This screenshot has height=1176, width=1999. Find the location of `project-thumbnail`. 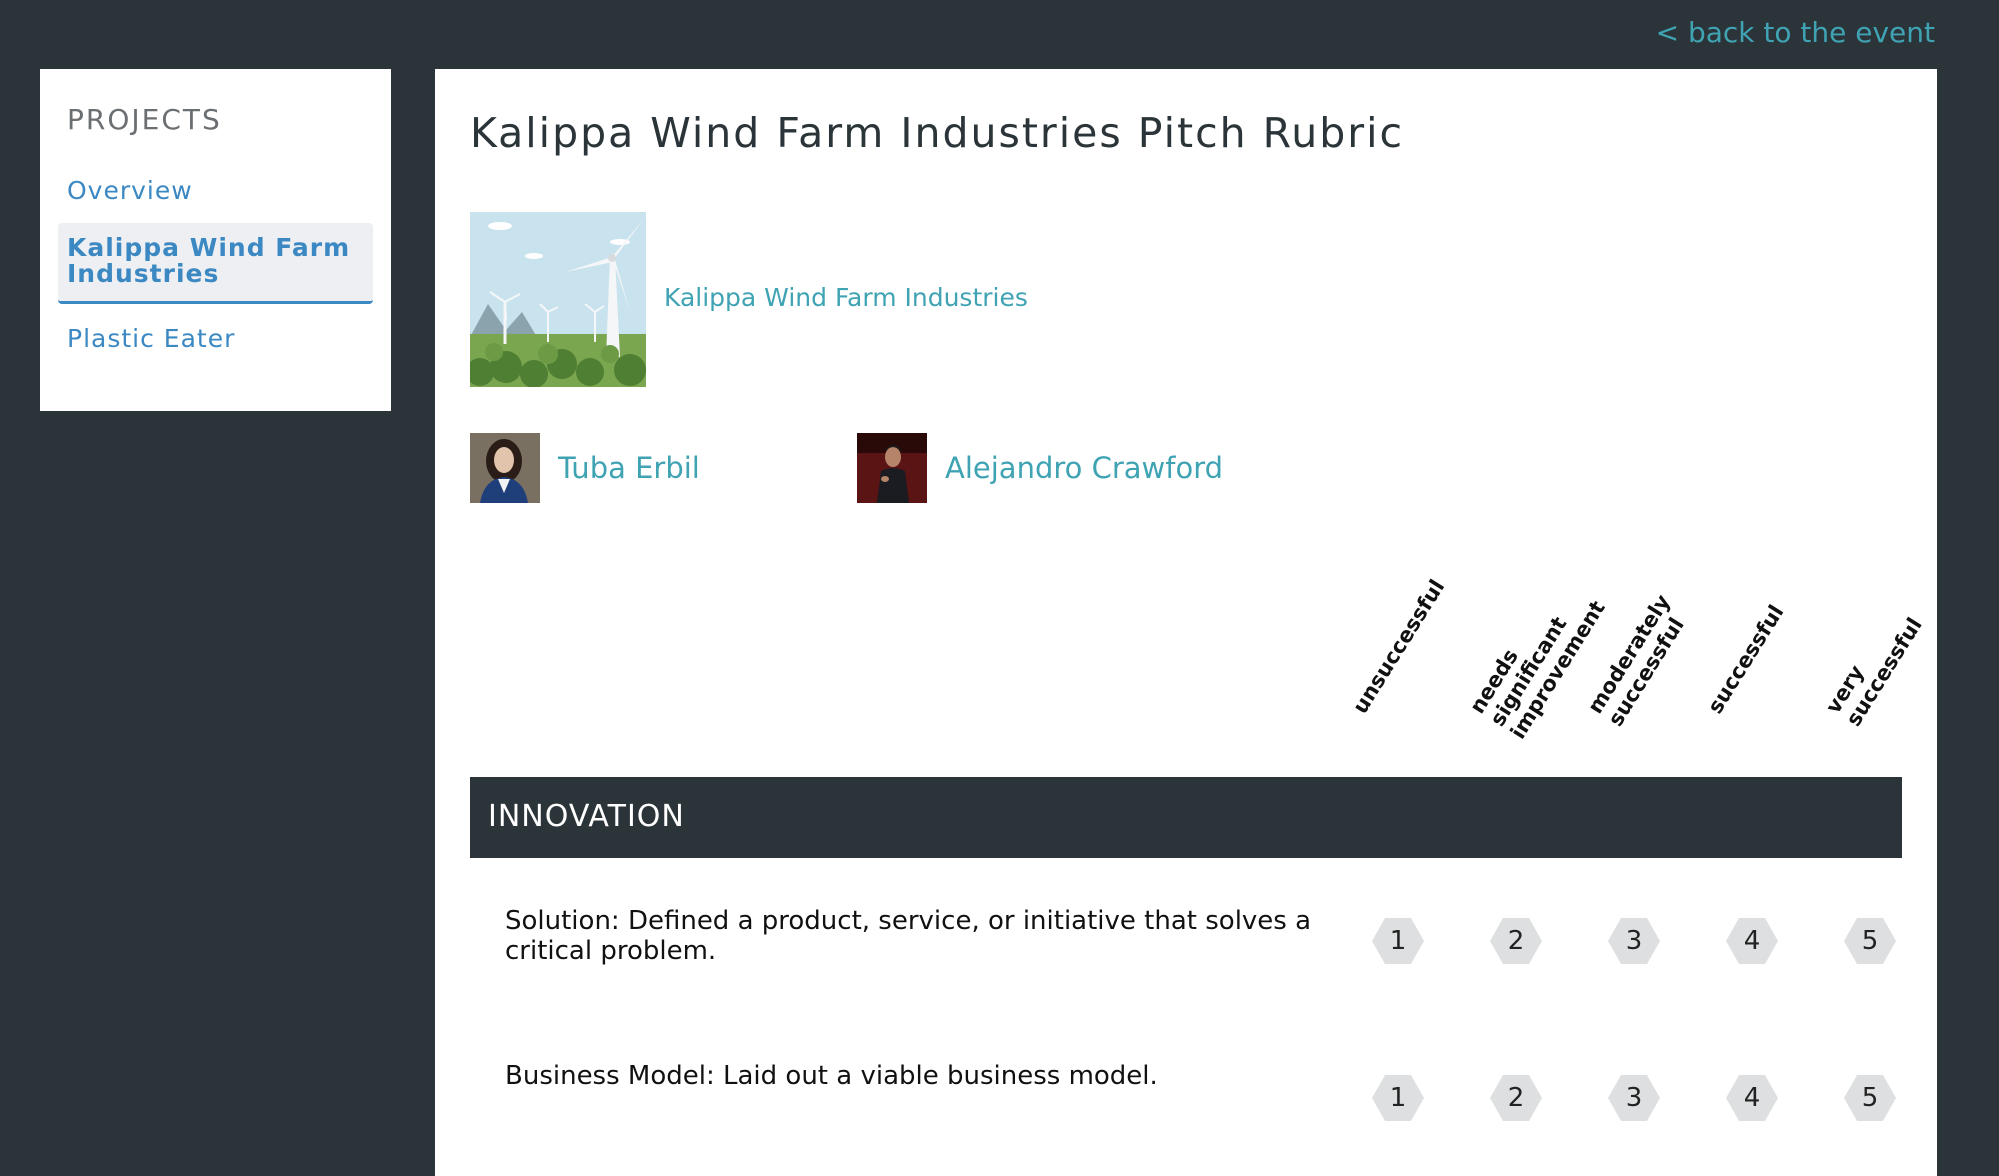

project-thumbnail is located at coordinates (558, 299).